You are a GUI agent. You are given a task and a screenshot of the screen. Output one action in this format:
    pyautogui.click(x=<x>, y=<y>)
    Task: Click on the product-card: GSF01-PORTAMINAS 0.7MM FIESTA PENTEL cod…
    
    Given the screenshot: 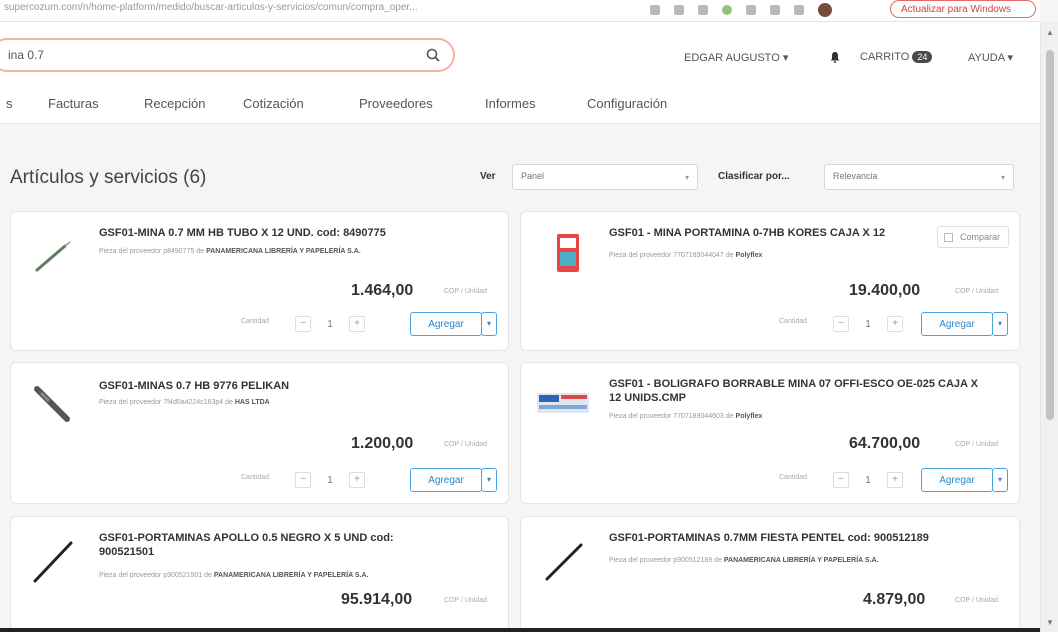 What is the action you would take?
    pyautogui.click(x=770, y=574)
    